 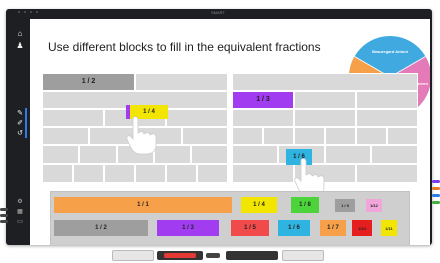 What do you see at coordinates (20, 202) in the screenshot?
I see `settings-icon: ⚙` at bounding box center [20, 202].